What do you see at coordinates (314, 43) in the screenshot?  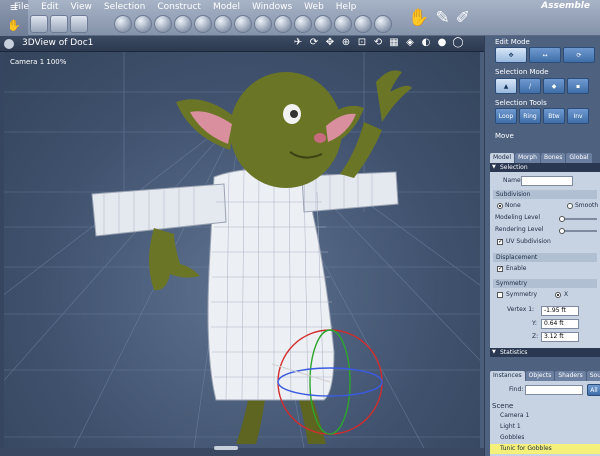 I see `rotate-view-icon: ⟳` at bounding box center [314, 43].